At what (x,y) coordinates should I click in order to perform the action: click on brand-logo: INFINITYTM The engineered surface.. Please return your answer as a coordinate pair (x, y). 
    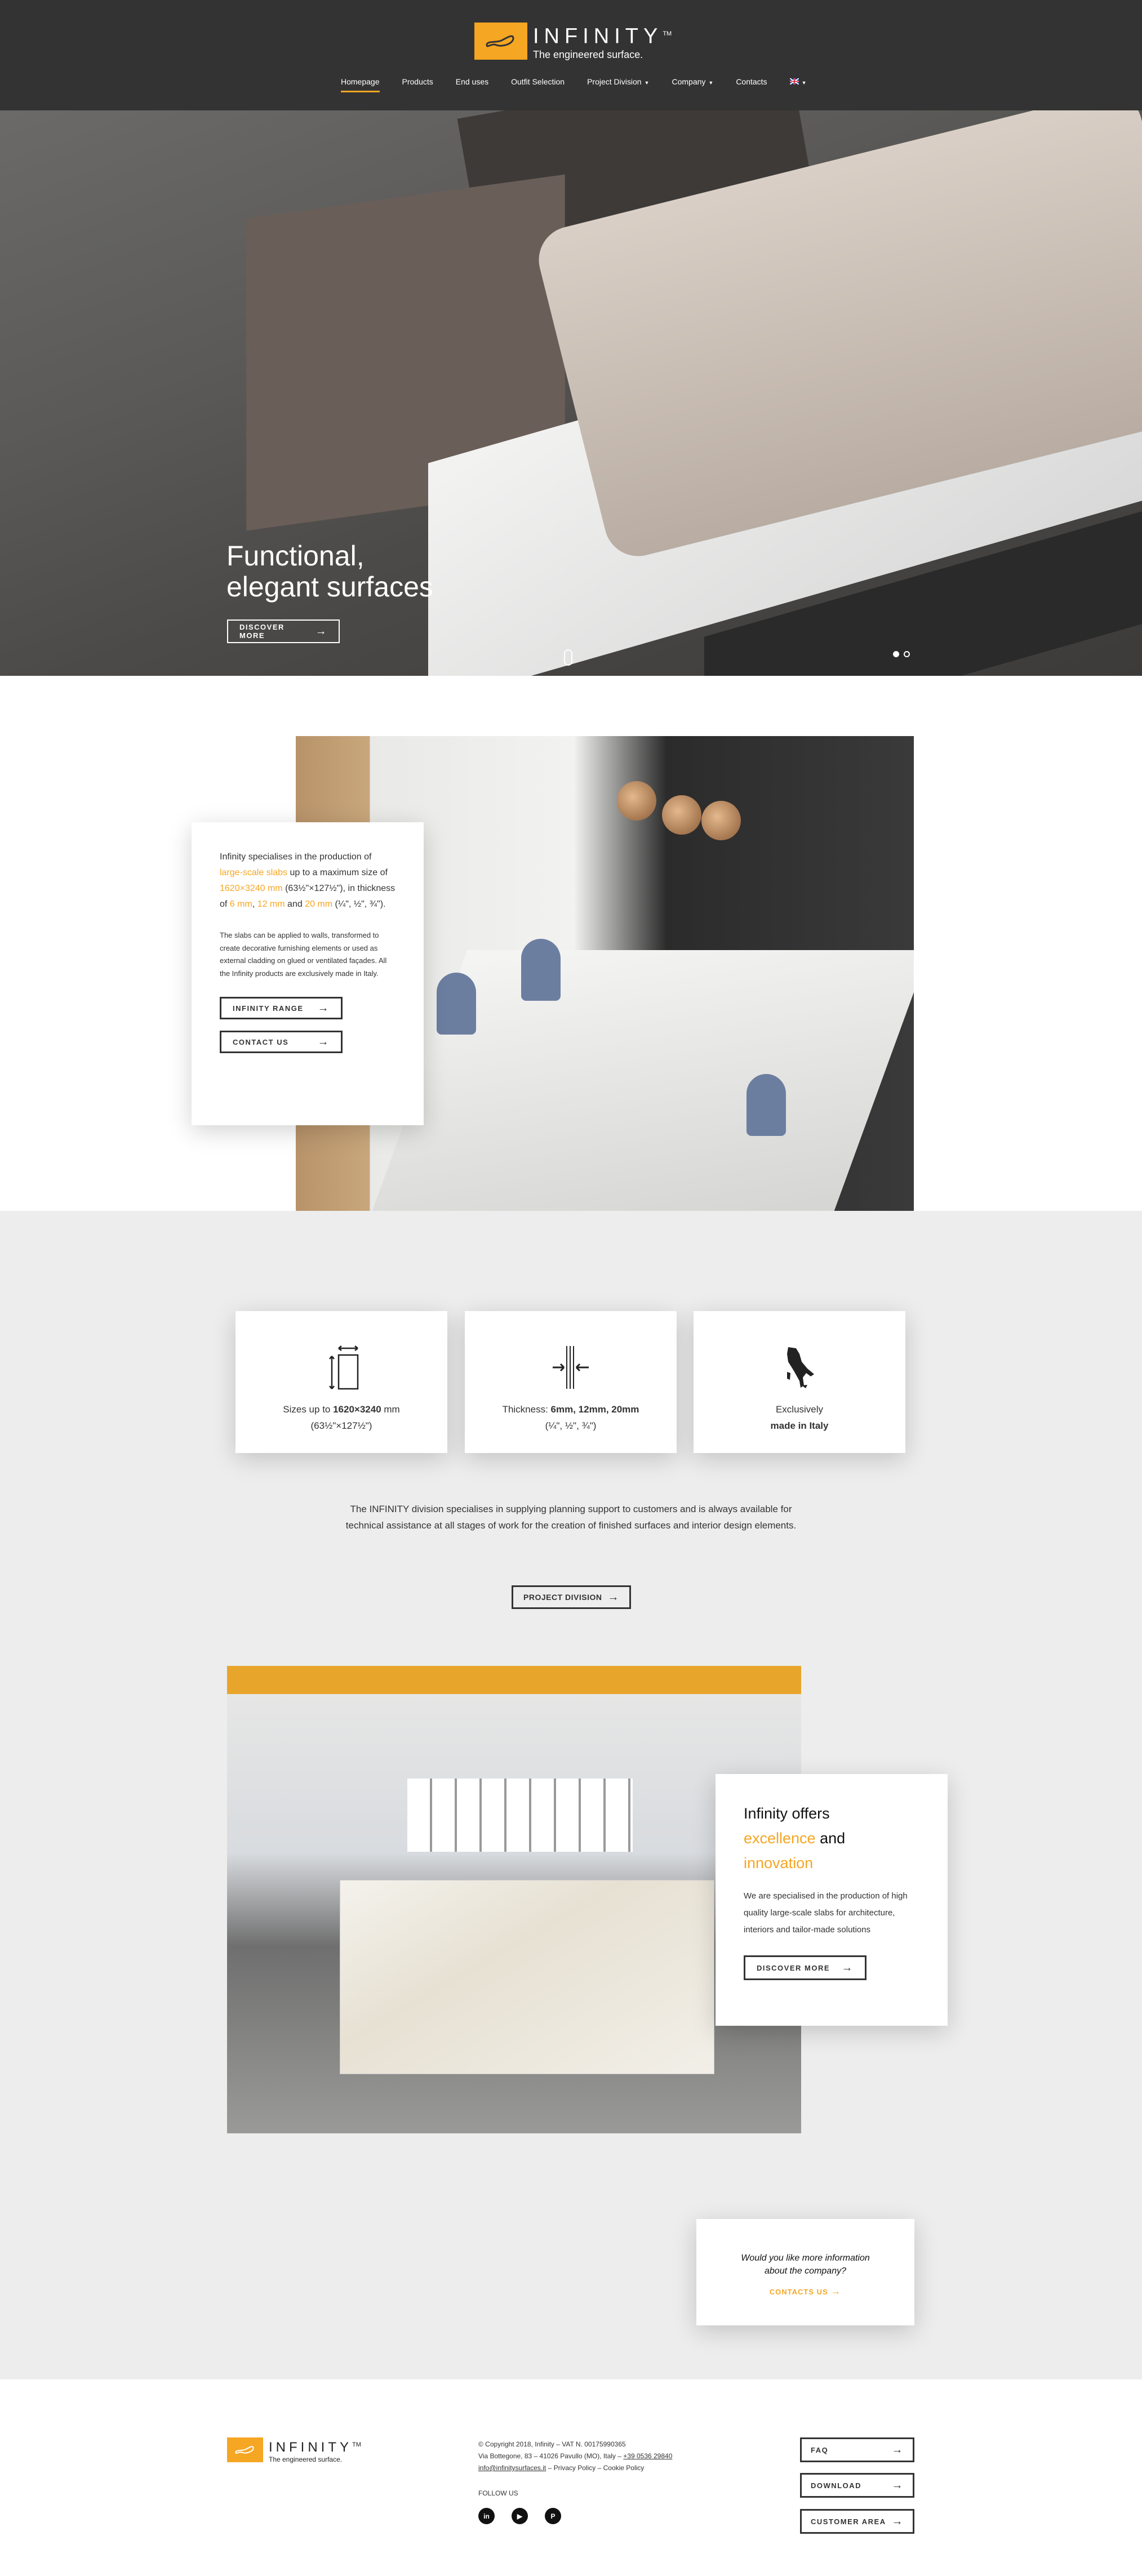
    Looking at the image, I should click on (573, 42).